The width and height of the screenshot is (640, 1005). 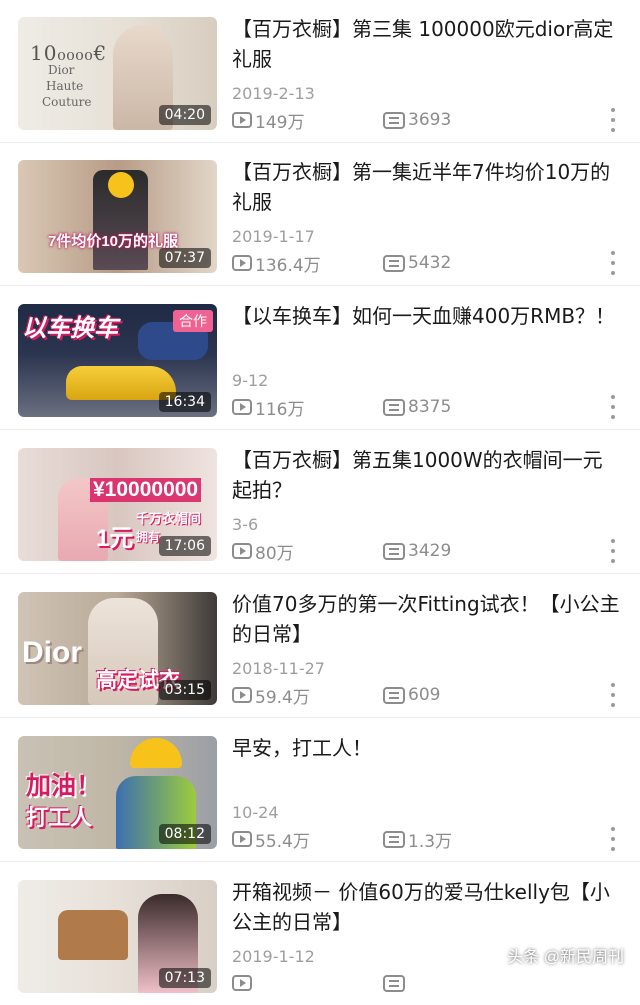 What do you see at coordinates (113, 241) in the screenshot?
I see `thumb-caption: 7件均价10万的礼服` at bounding box center [113, 241].